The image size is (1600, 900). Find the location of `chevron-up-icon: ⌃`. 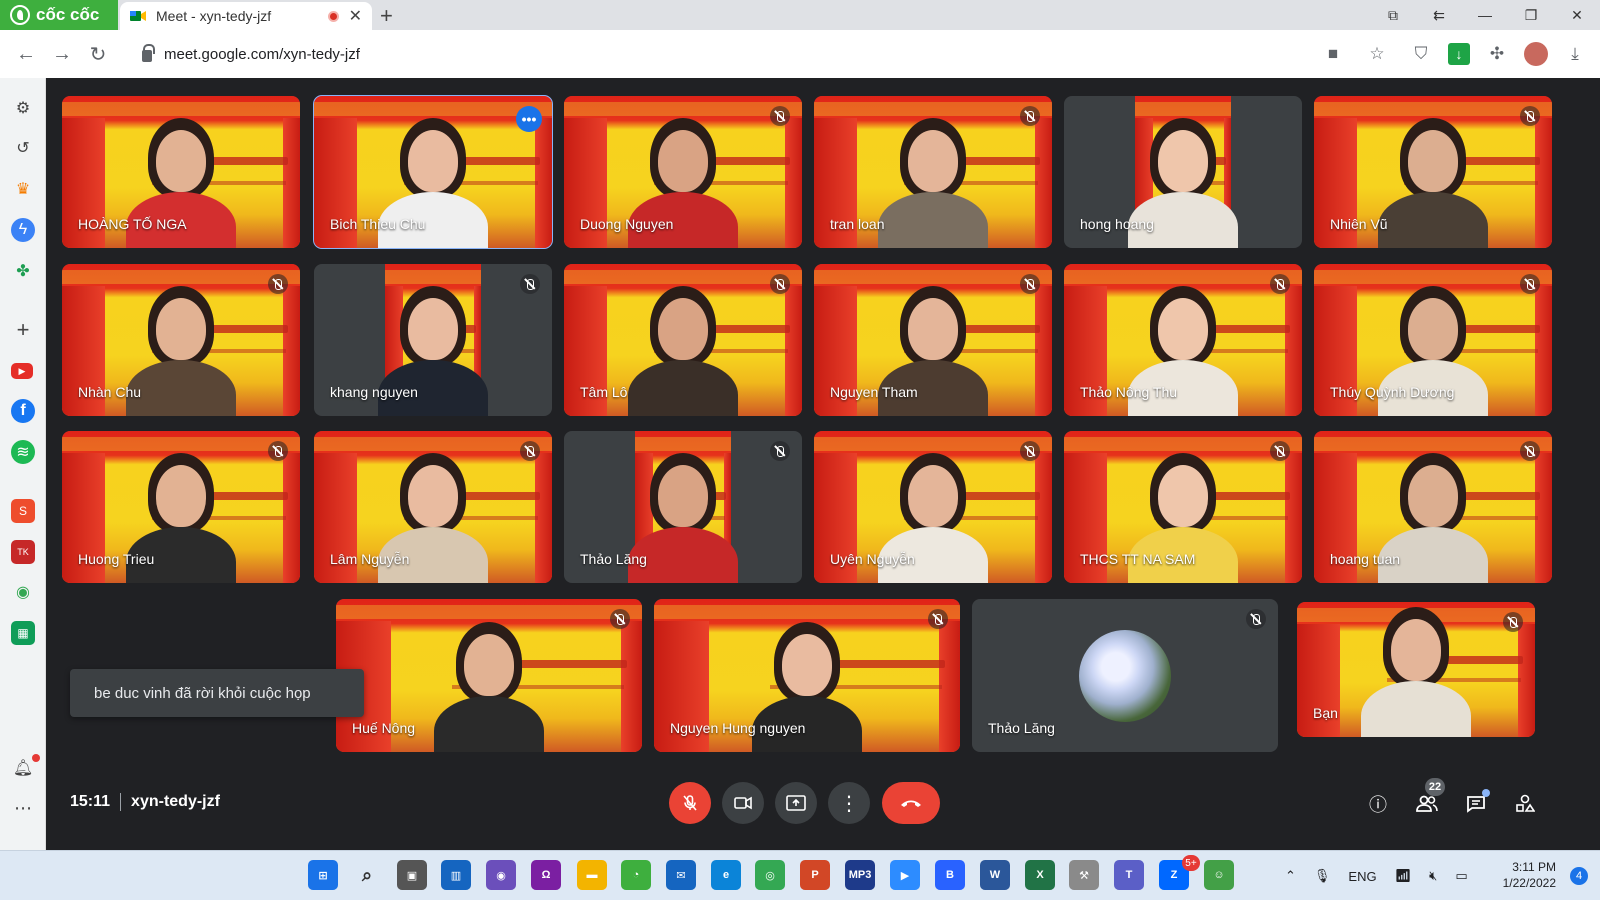

chevron-up-icon: ⌃ is located at coordinates (1290, 876).